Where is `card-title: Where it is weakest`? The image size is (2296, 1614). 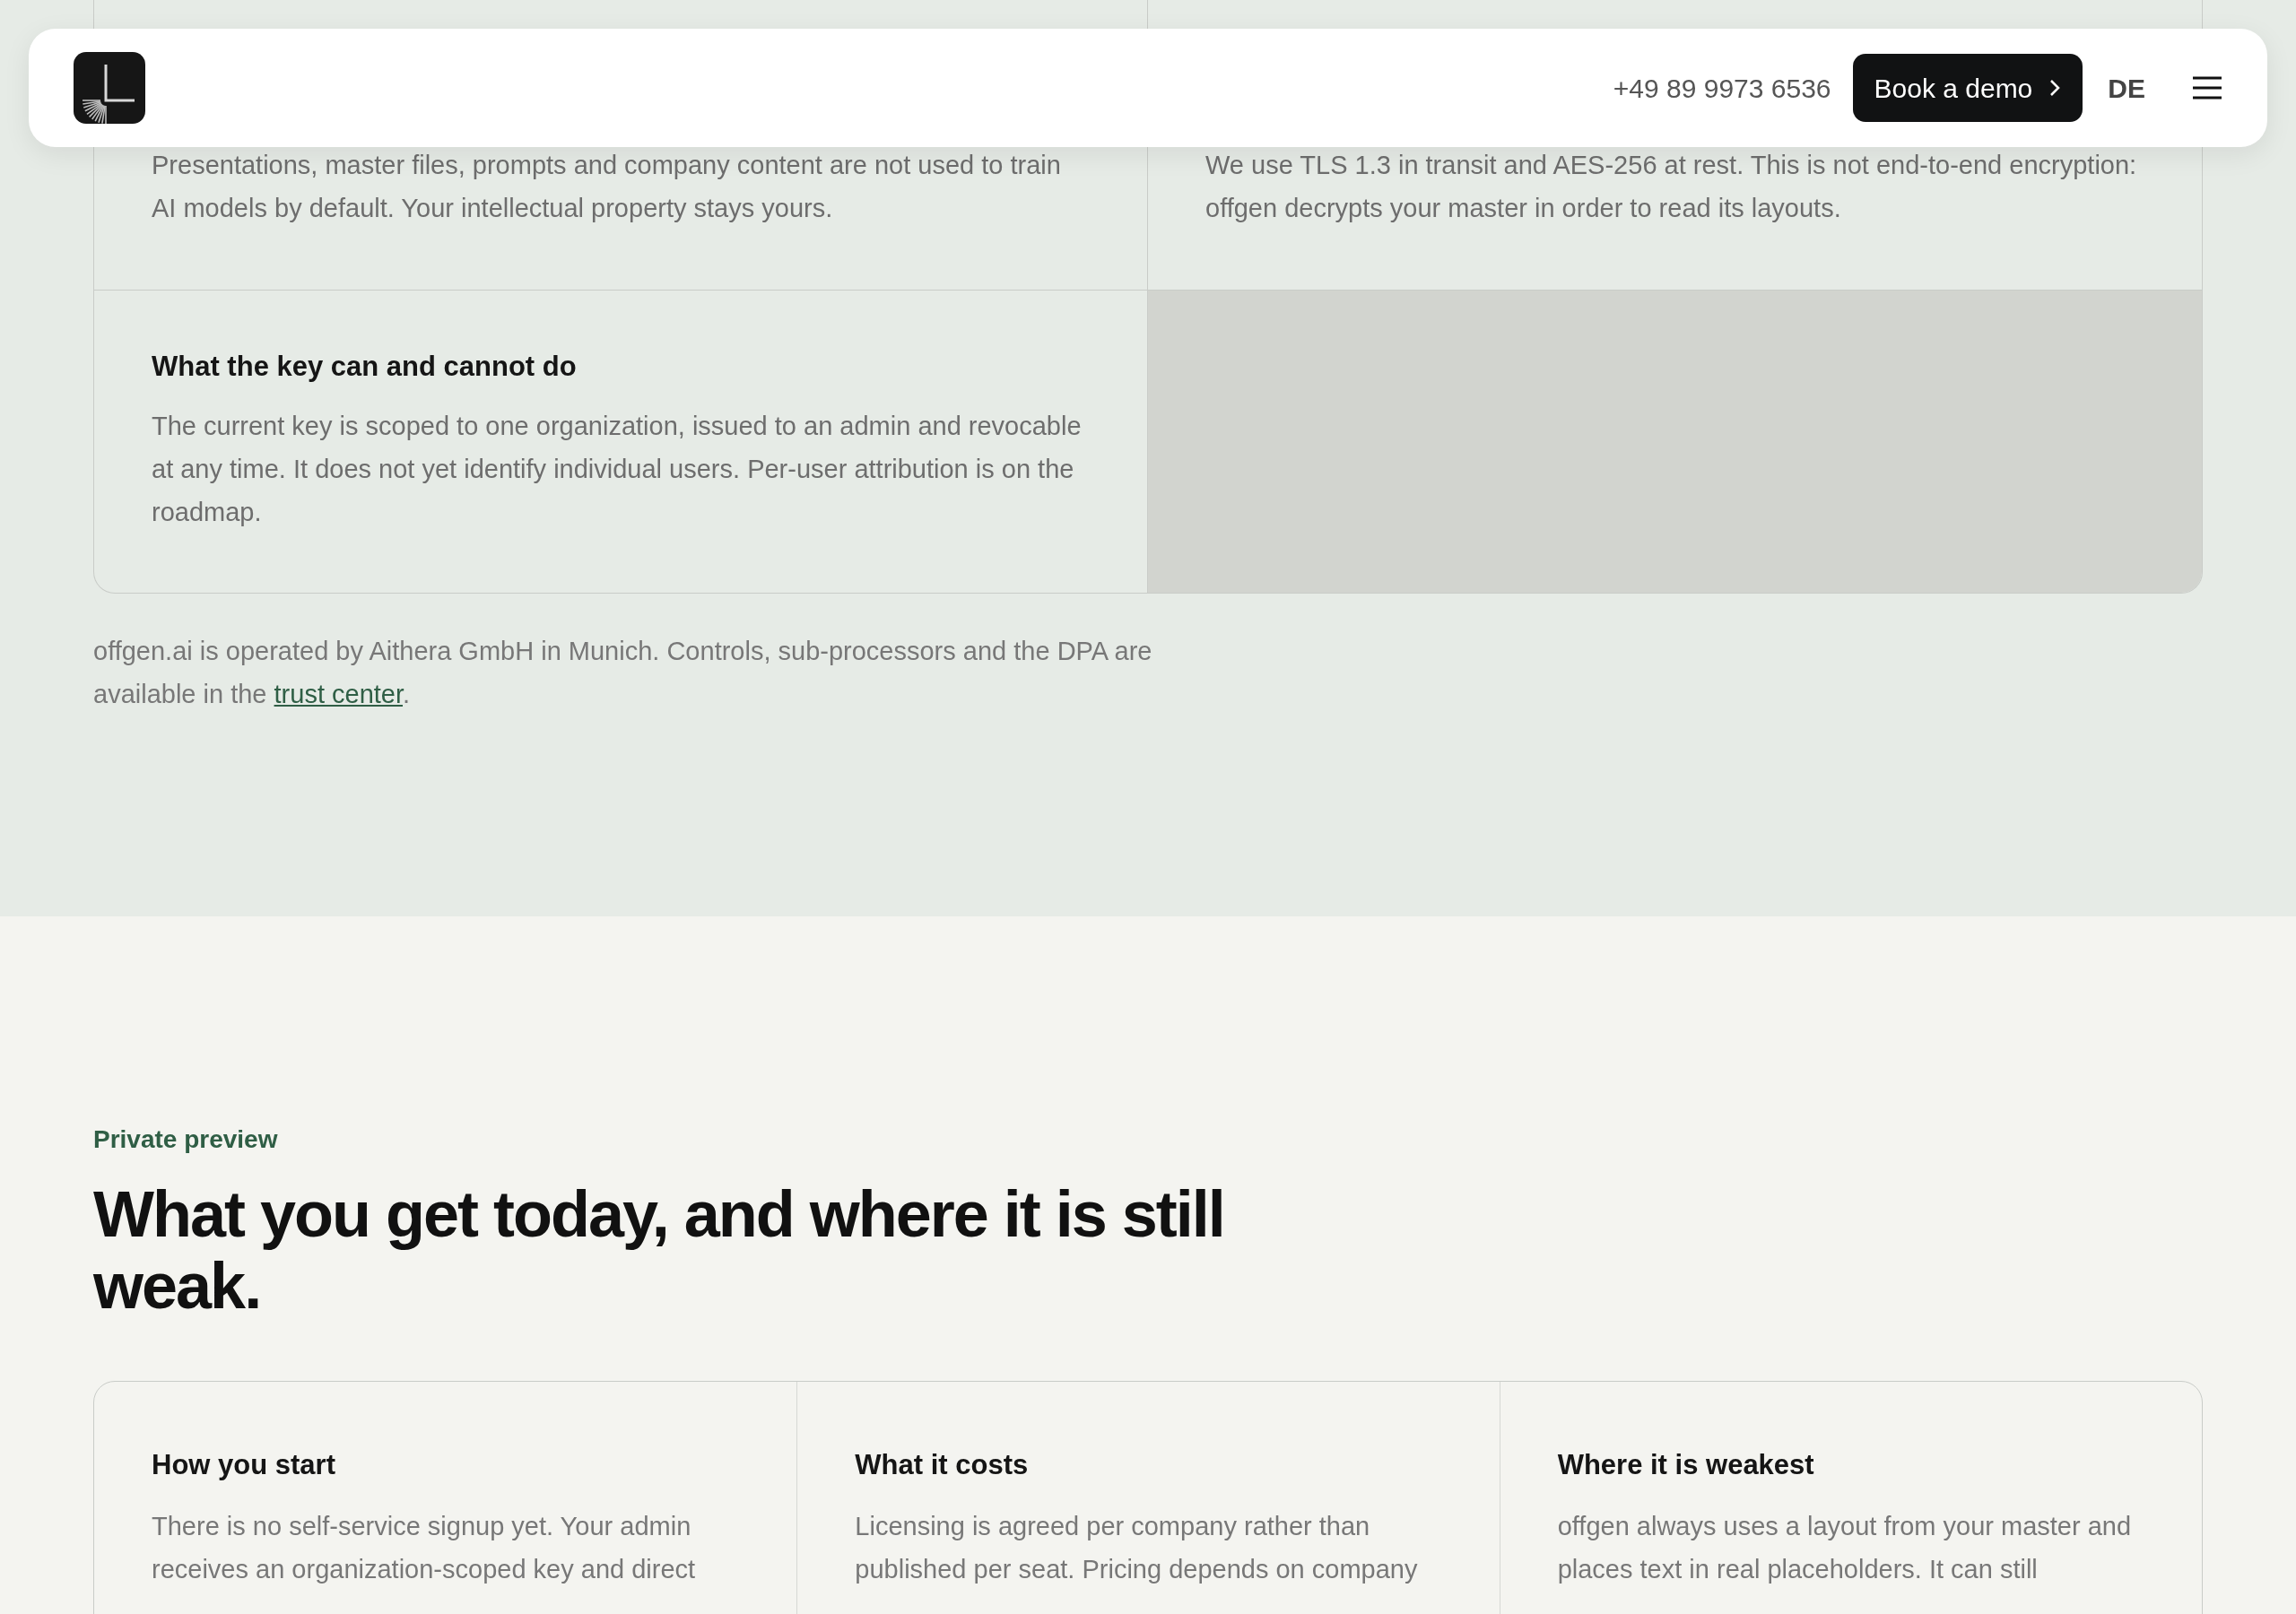 card-title: Where it is weakest is located at coordinates (1686, 1465).